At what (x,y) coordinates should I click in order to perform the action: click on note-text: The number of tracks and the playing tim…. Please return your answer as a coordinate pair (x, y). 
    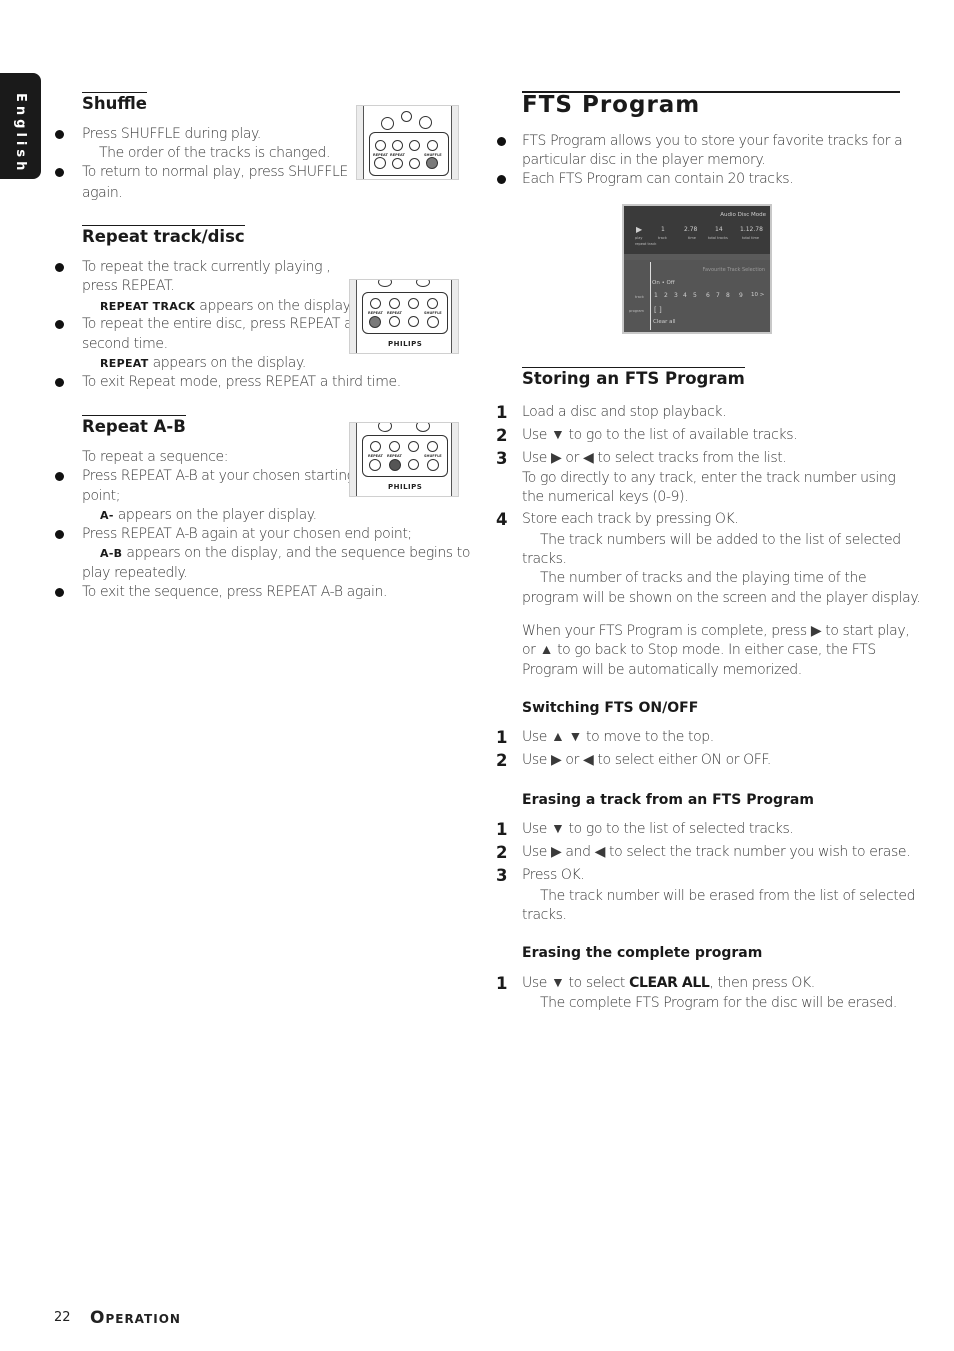
    Looking at the image, I should click on (703, 578).